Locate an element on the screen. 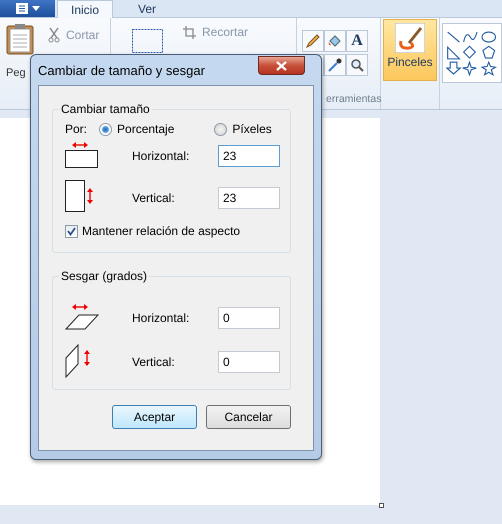 Image resolution: width=502 pixels, height=524 pixels. resize-handle is located at coordinates (381, 505).